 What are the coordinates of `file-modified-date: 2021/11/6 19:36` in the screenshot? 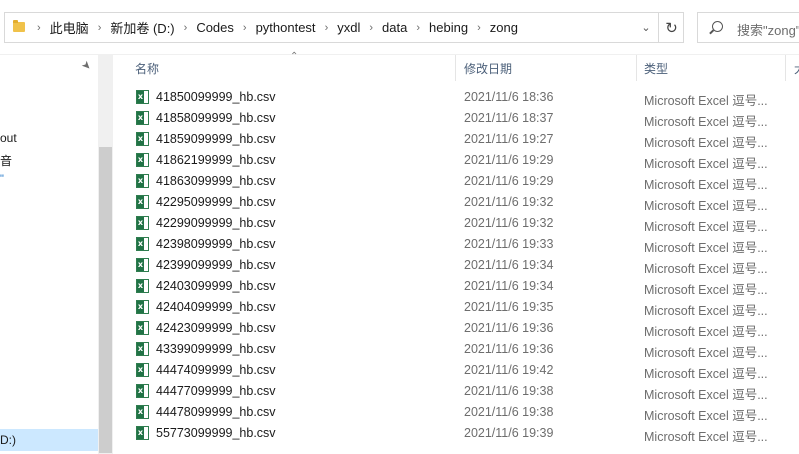 It's located at (509, 349).